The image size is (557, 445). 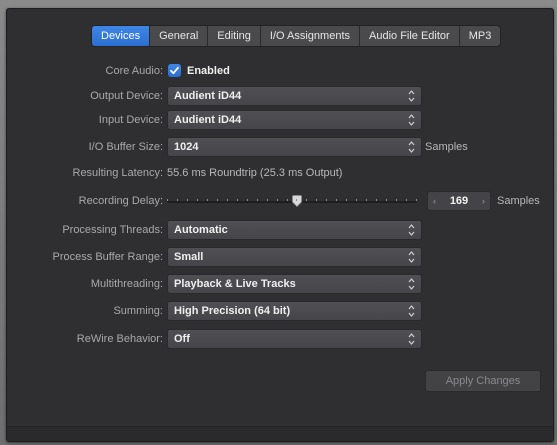 What do you see at coordinates (294, 96) in the screenshot?
I see `output-device-select: Audient iD44` at bounding box center [294, 96].